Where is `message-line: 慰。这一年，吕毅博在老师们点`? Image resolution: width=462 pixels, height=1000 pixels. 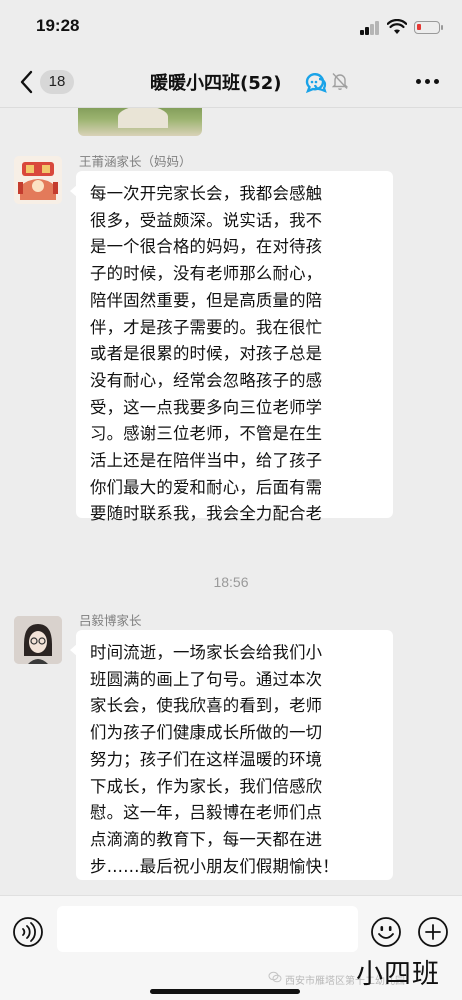
message-line: 慰。这一年，吕毅博在老师们点 is located at coordinates (206, 813).